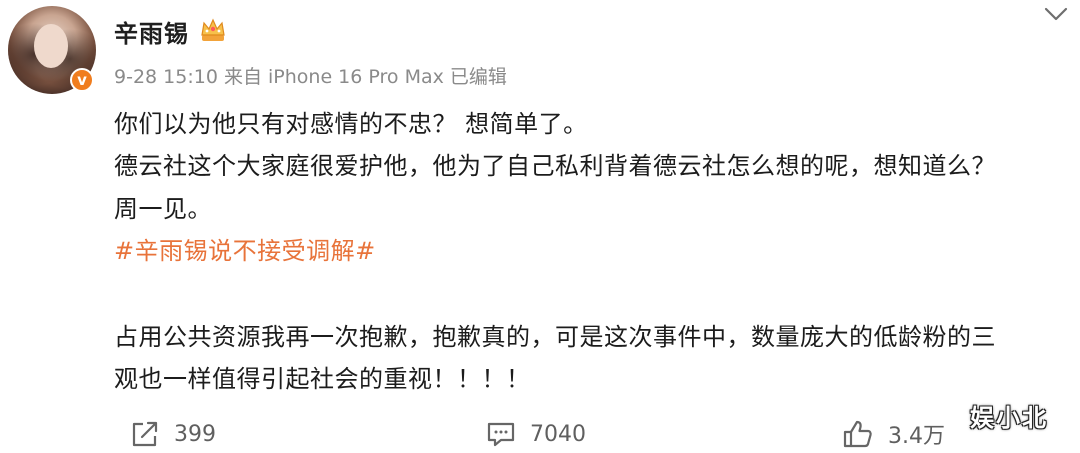 The image size is (1080, 453). I want to click on like-count: 3.4万, so click(916, 436).